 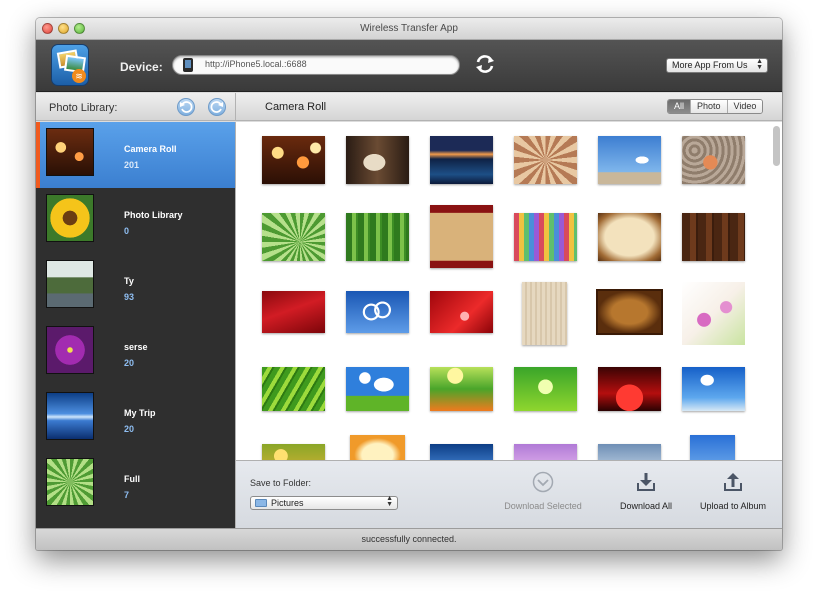 I want to click on iphone-icon, so click(x=188, y=65).